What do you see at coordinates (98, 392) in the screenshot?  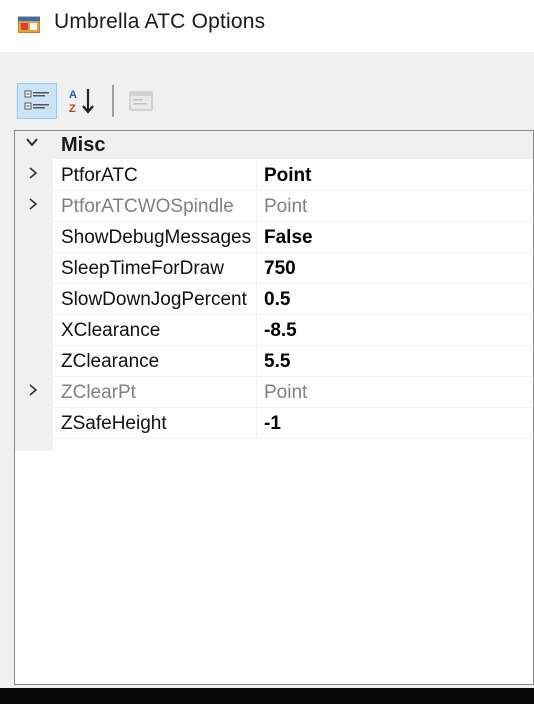 I see `property-name: ZClearPt` at bounding box center [98, 392].